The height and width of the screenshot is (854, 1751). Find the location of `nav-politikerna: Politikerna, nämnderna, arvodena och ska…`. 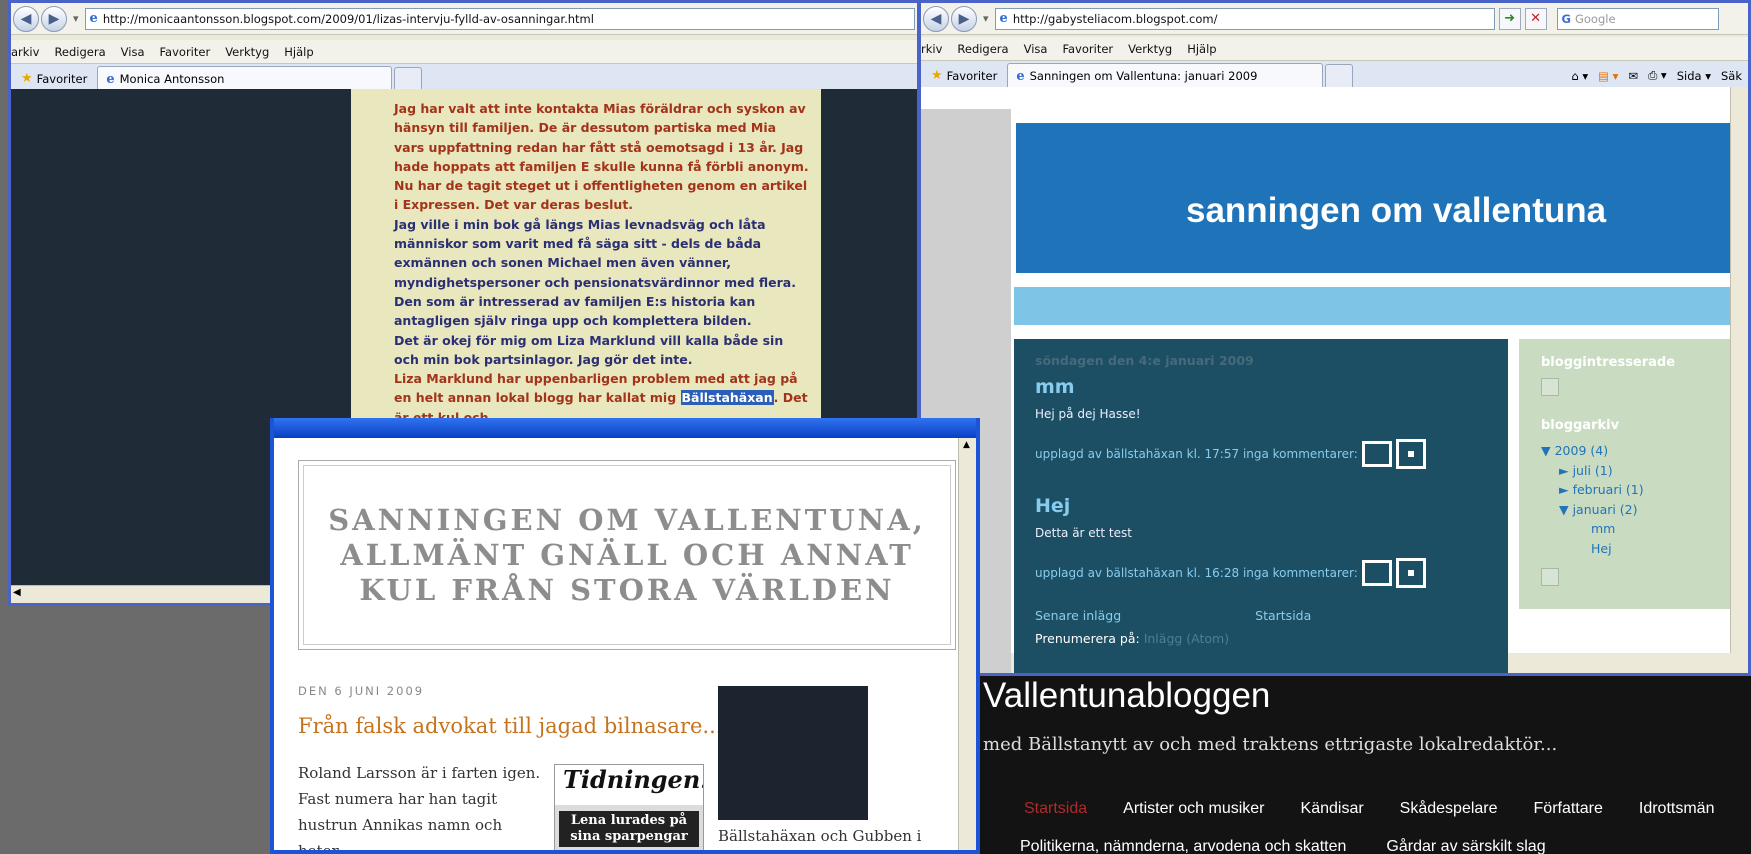

nav-politikerna: Politikerna, nämnderna, arvodena och ska… is located at coordinates (1183, 846).